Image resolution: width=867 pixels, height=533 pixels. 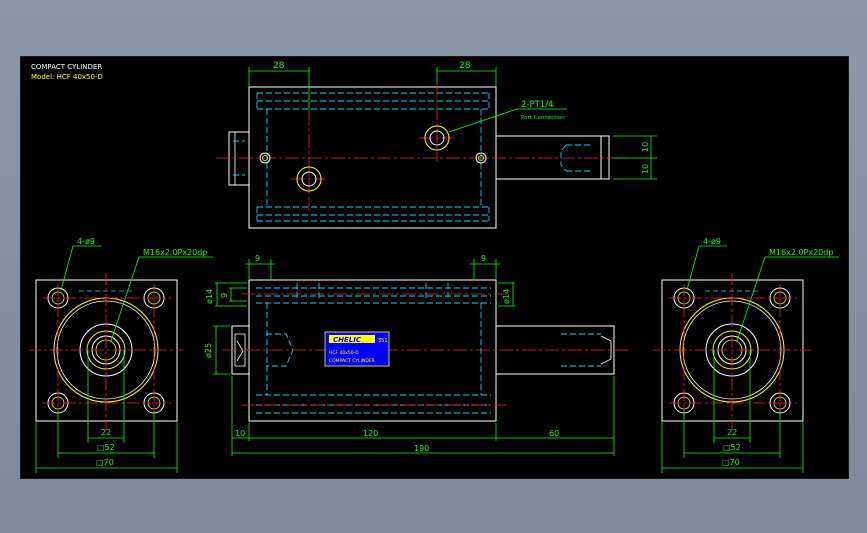 I want to click on right-dim-70: □70, so click(x=731, y=462).